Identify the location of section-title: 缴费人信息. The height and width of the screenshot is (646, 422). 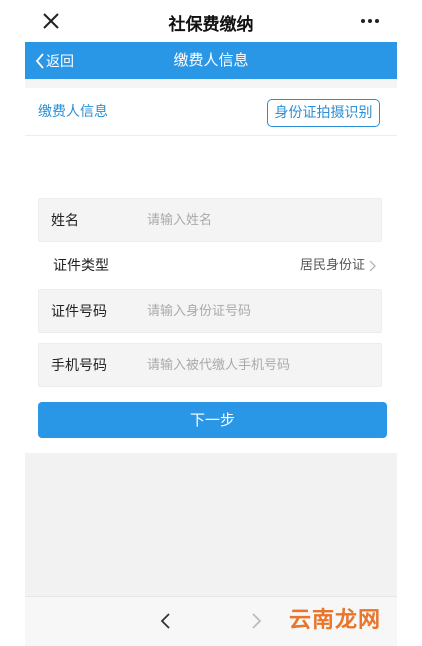
(73, 112).